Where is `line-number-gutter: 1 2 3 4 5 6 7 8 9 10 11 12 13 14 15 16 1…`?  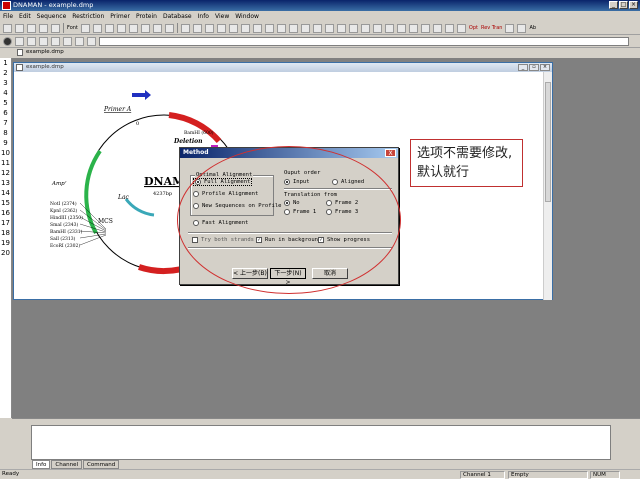
line-number-gutter: 1 2 3 4 5 6 7 8 9 10 11 12 13 14 15 16 1… is located at coordinates (6, 238).